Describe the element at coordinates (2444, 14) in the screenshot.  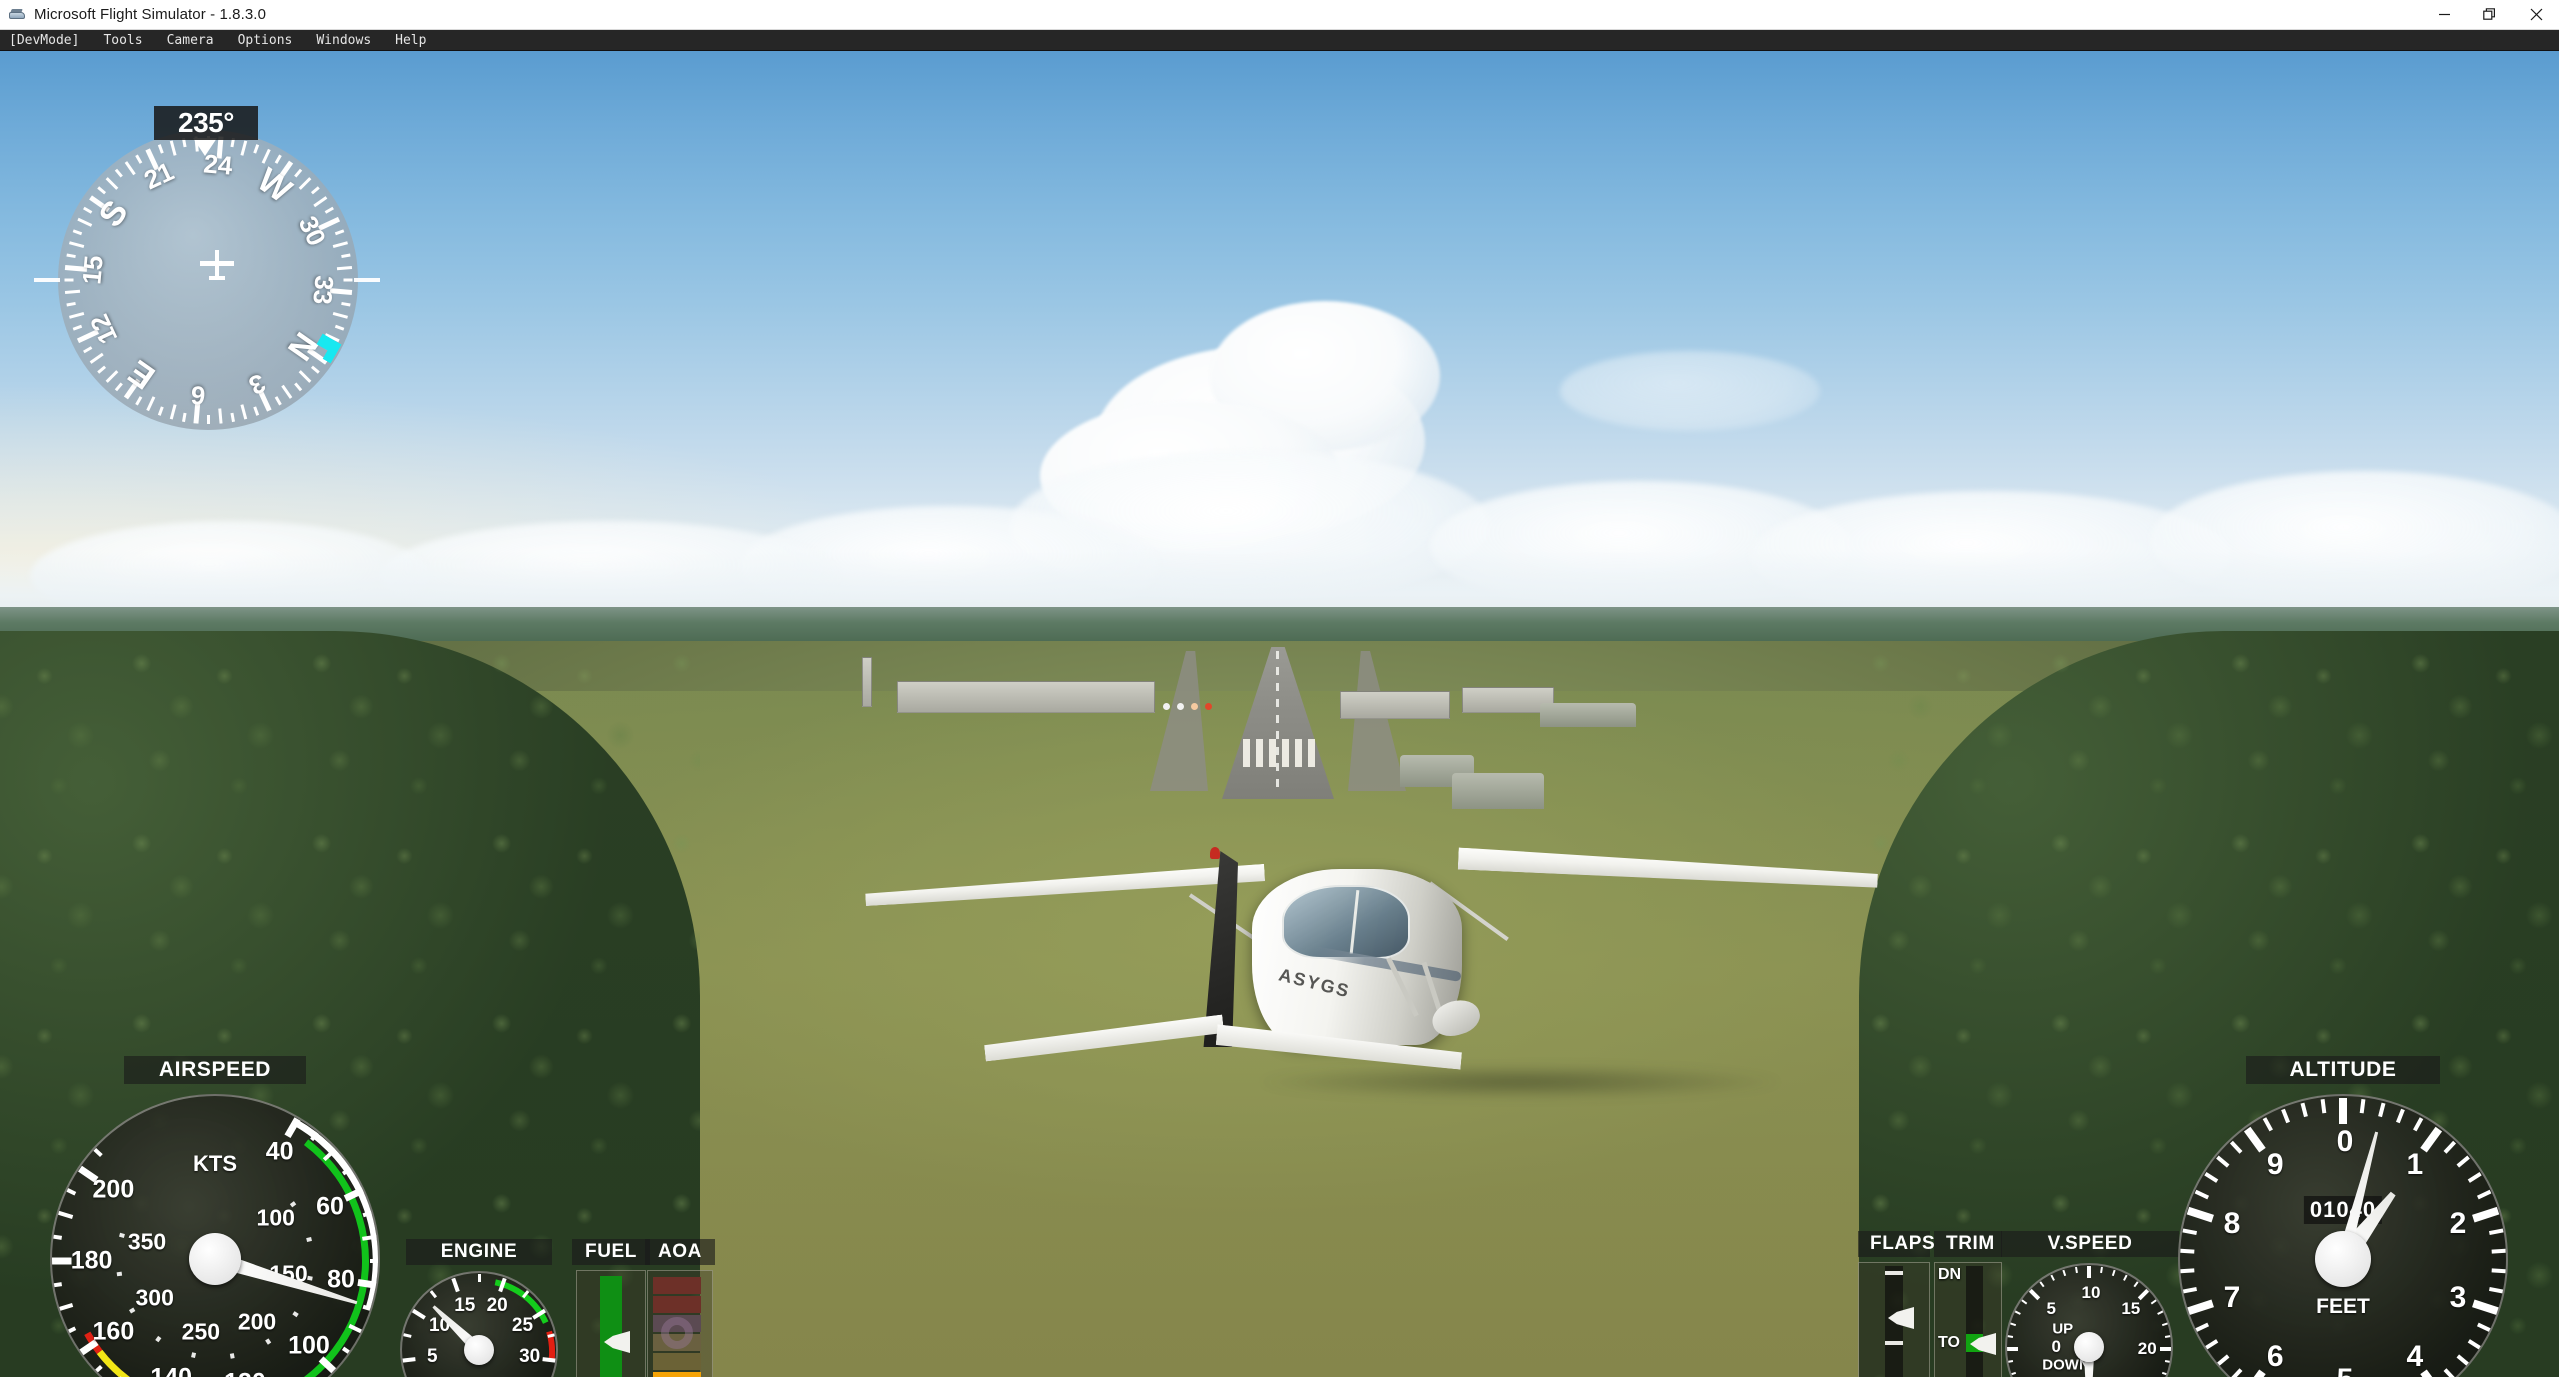
I see `minimize-icon` at that location.